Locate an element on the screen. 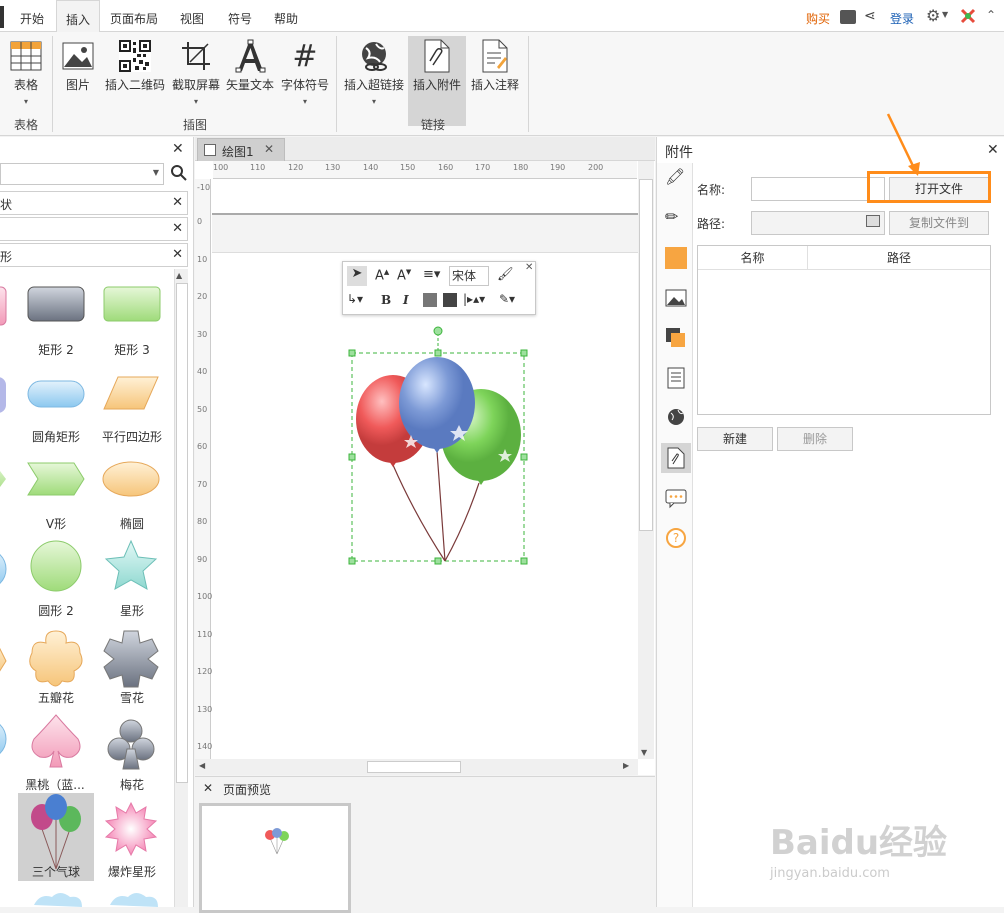 This screenshot has width=1004, height=913. table-button: 表格 ▾ is located at coordinates (26, 81).